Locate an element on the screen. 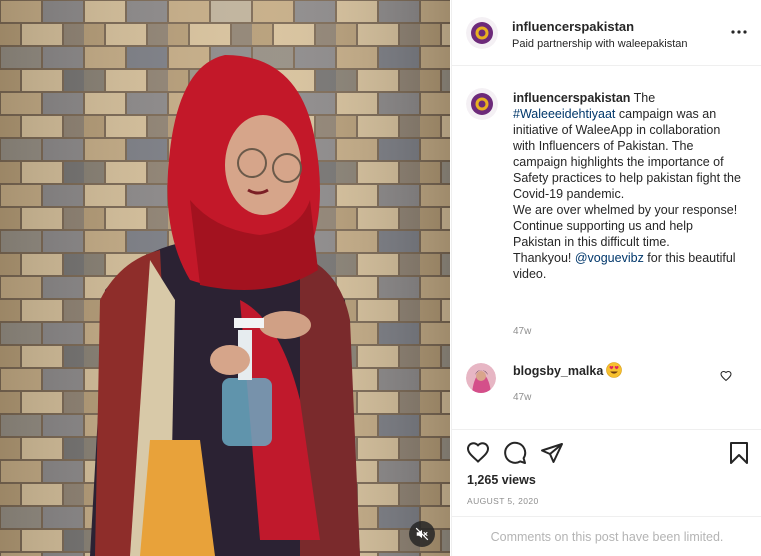  mention-link: @voguevibz is located at coordinates (609, 258).